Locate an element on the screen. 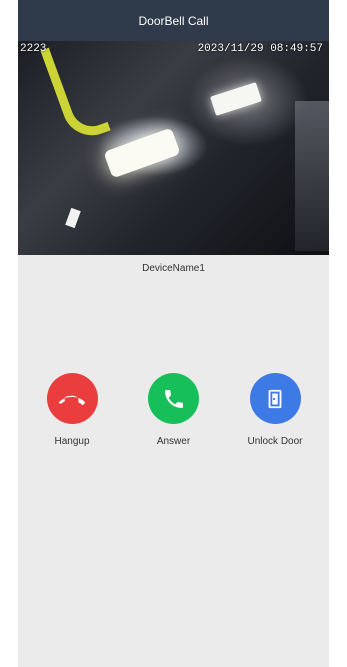  unlock-door-circle is located at coordinates (275, 398).